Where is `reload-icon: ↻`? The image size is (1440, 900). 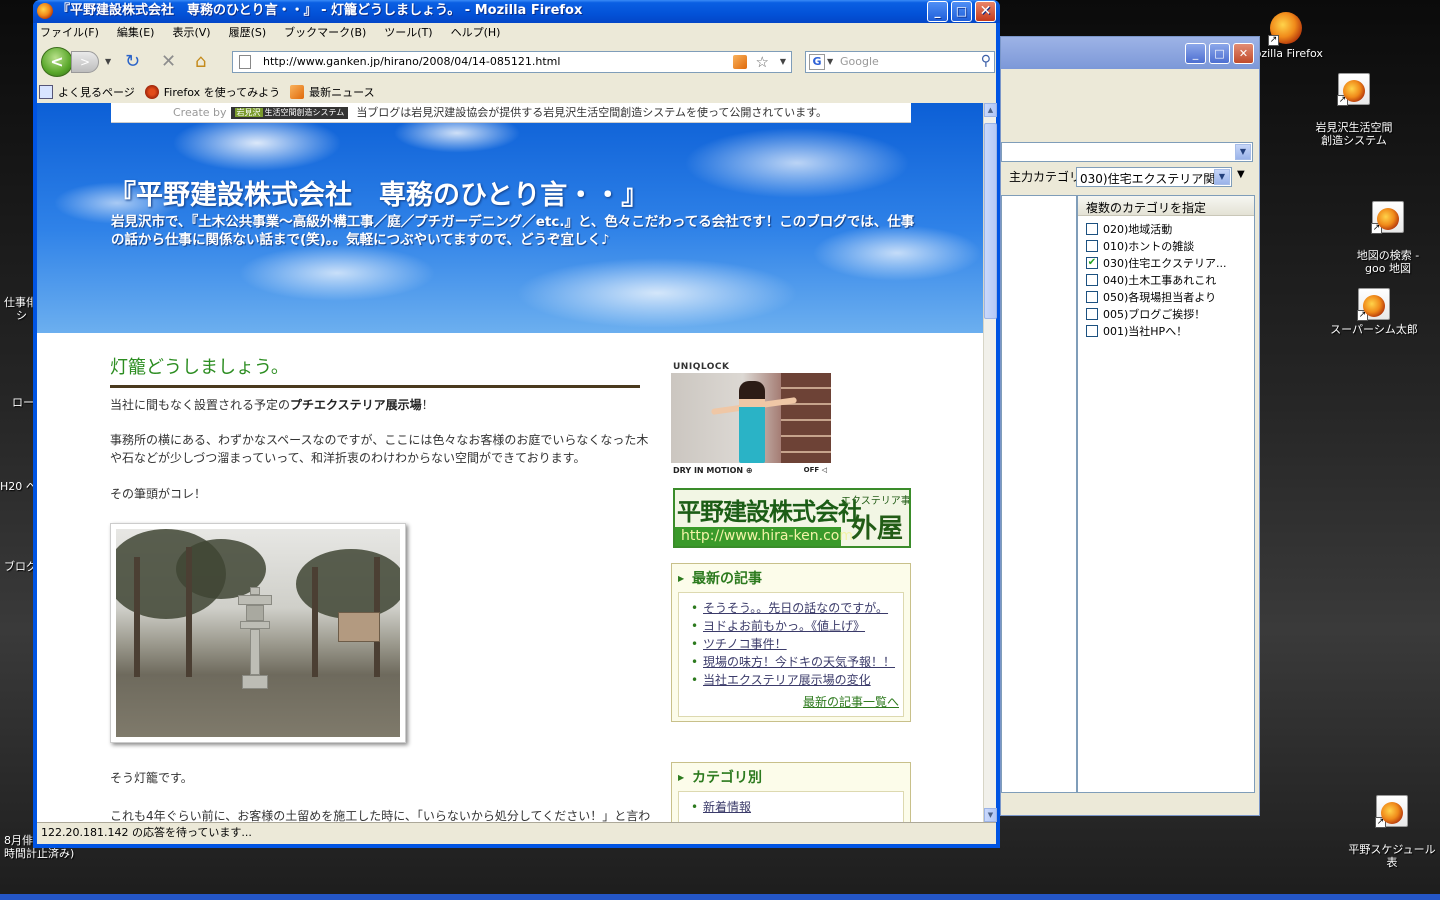
reload-icon: ↻ is located at coordinates (132, 62).